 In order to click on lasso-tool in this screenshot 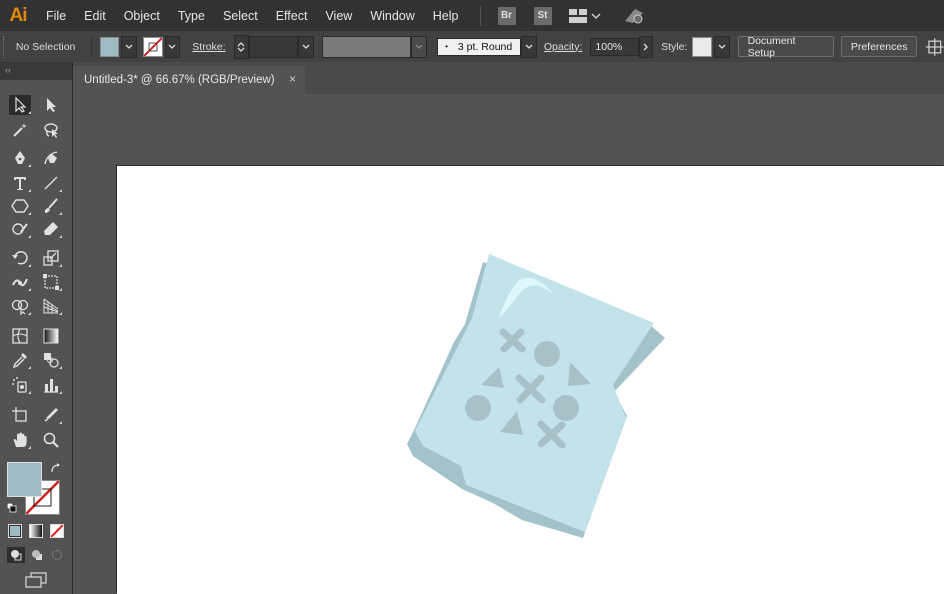, I will do `click(51, 130)`.